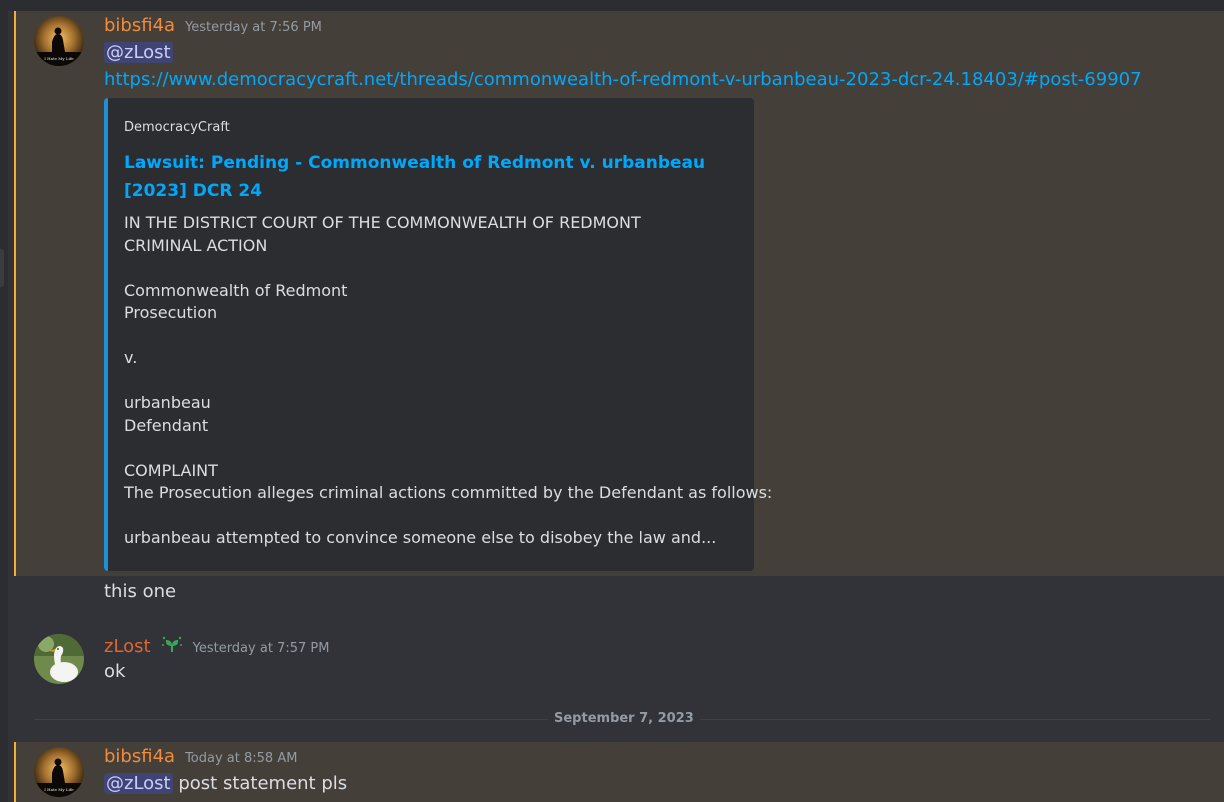 The width and height of the screenshot is (1224, 802). I want to click on message-text: ok, so click(115, 671).